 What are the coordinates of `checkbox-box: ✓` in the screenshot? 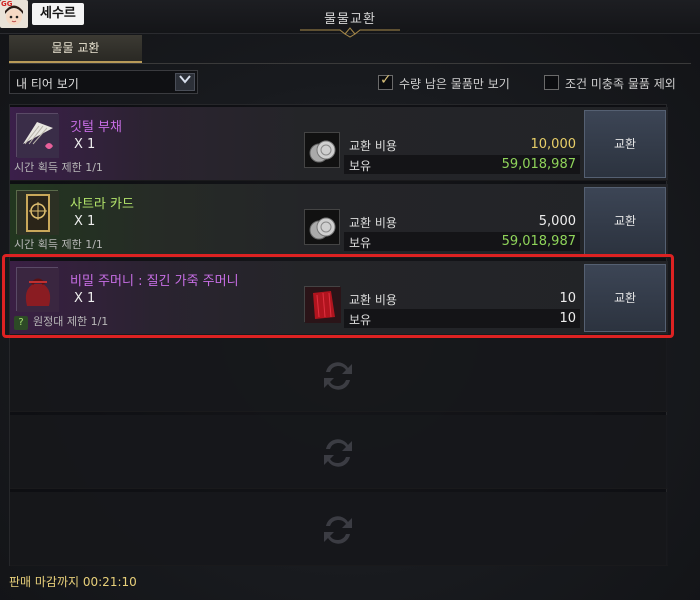 It's located at (385, 81).